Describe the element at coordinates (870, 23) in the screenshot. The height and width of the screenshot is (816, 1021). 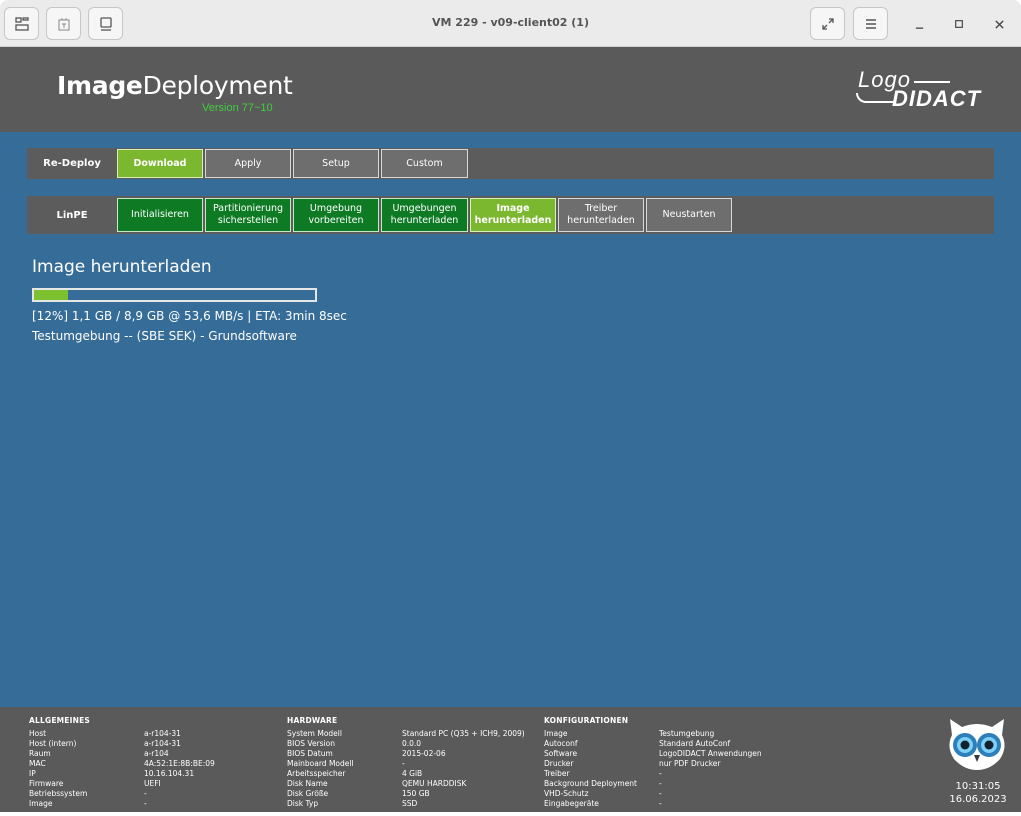
I see `menu-icon` at that location.